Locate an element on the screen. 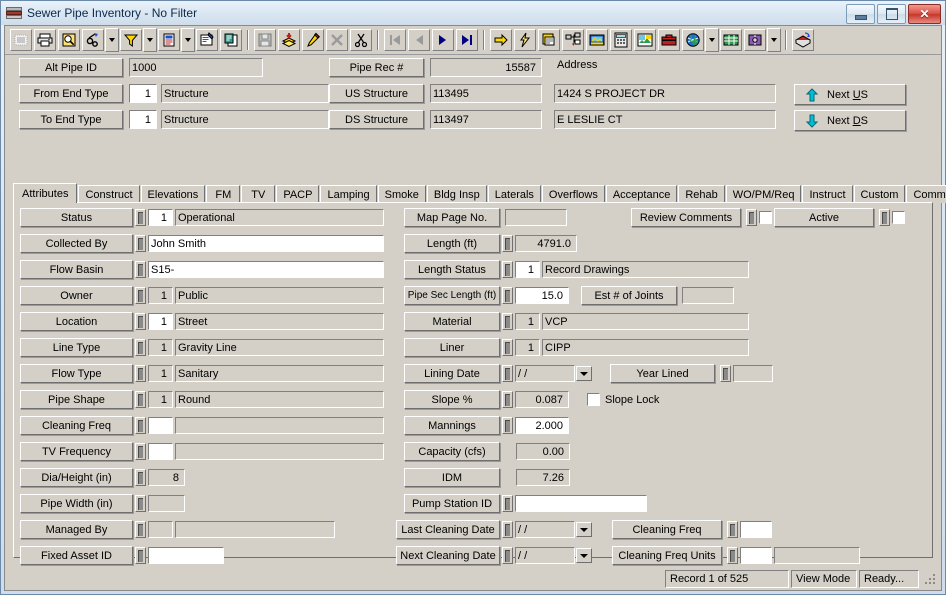  to-end-type-value: Structure is located at coordinates (245, 119).